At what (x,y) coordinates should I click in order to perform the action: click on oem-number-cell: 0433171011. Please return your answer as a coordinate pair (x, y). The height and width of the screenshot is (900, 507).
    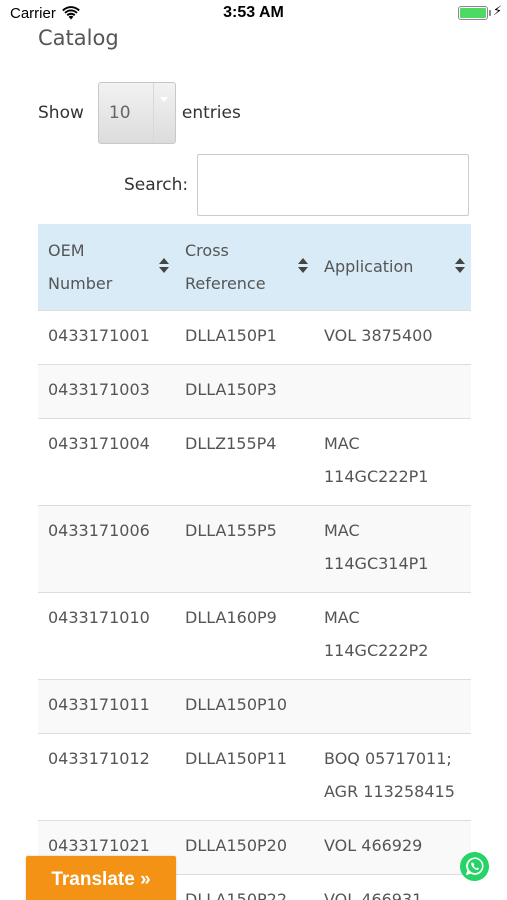
    Looking at the image, I should click on (99, 704).